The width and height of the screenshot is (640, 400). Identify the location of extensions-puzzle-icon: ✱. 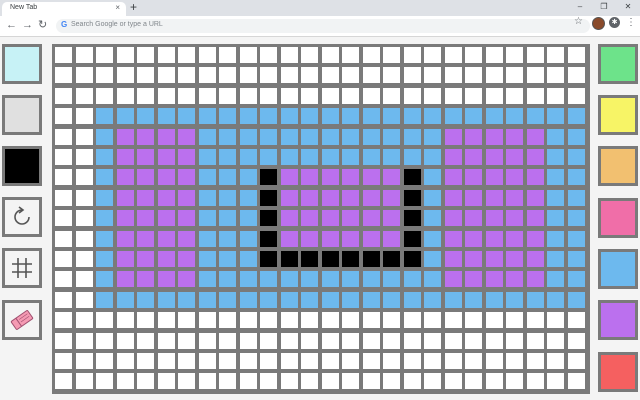
(614, 22).